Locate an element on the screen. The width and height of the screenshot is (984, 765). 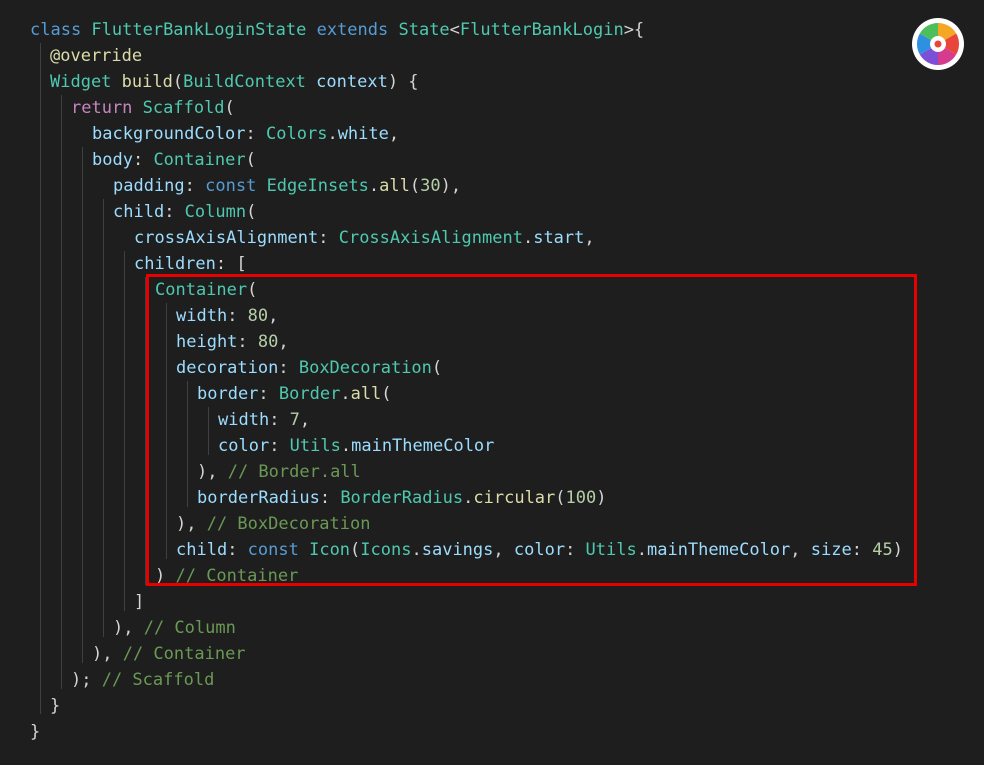
code-line: @override is located at coordinates (96, 56).